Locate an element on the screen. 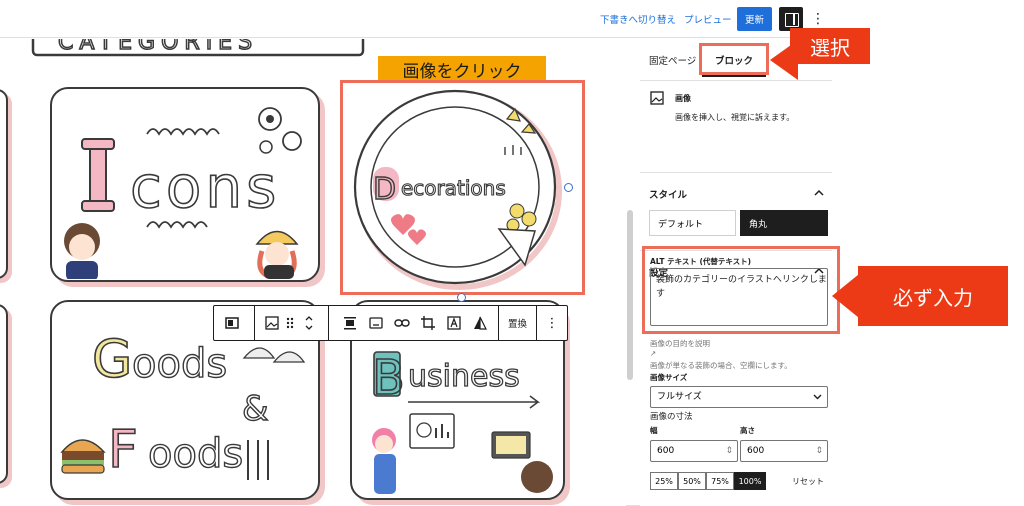 The height and width of the screenshot is (506, 1024). block-toolbar: 置換 ⋮ is located at coordinates (390, 323).